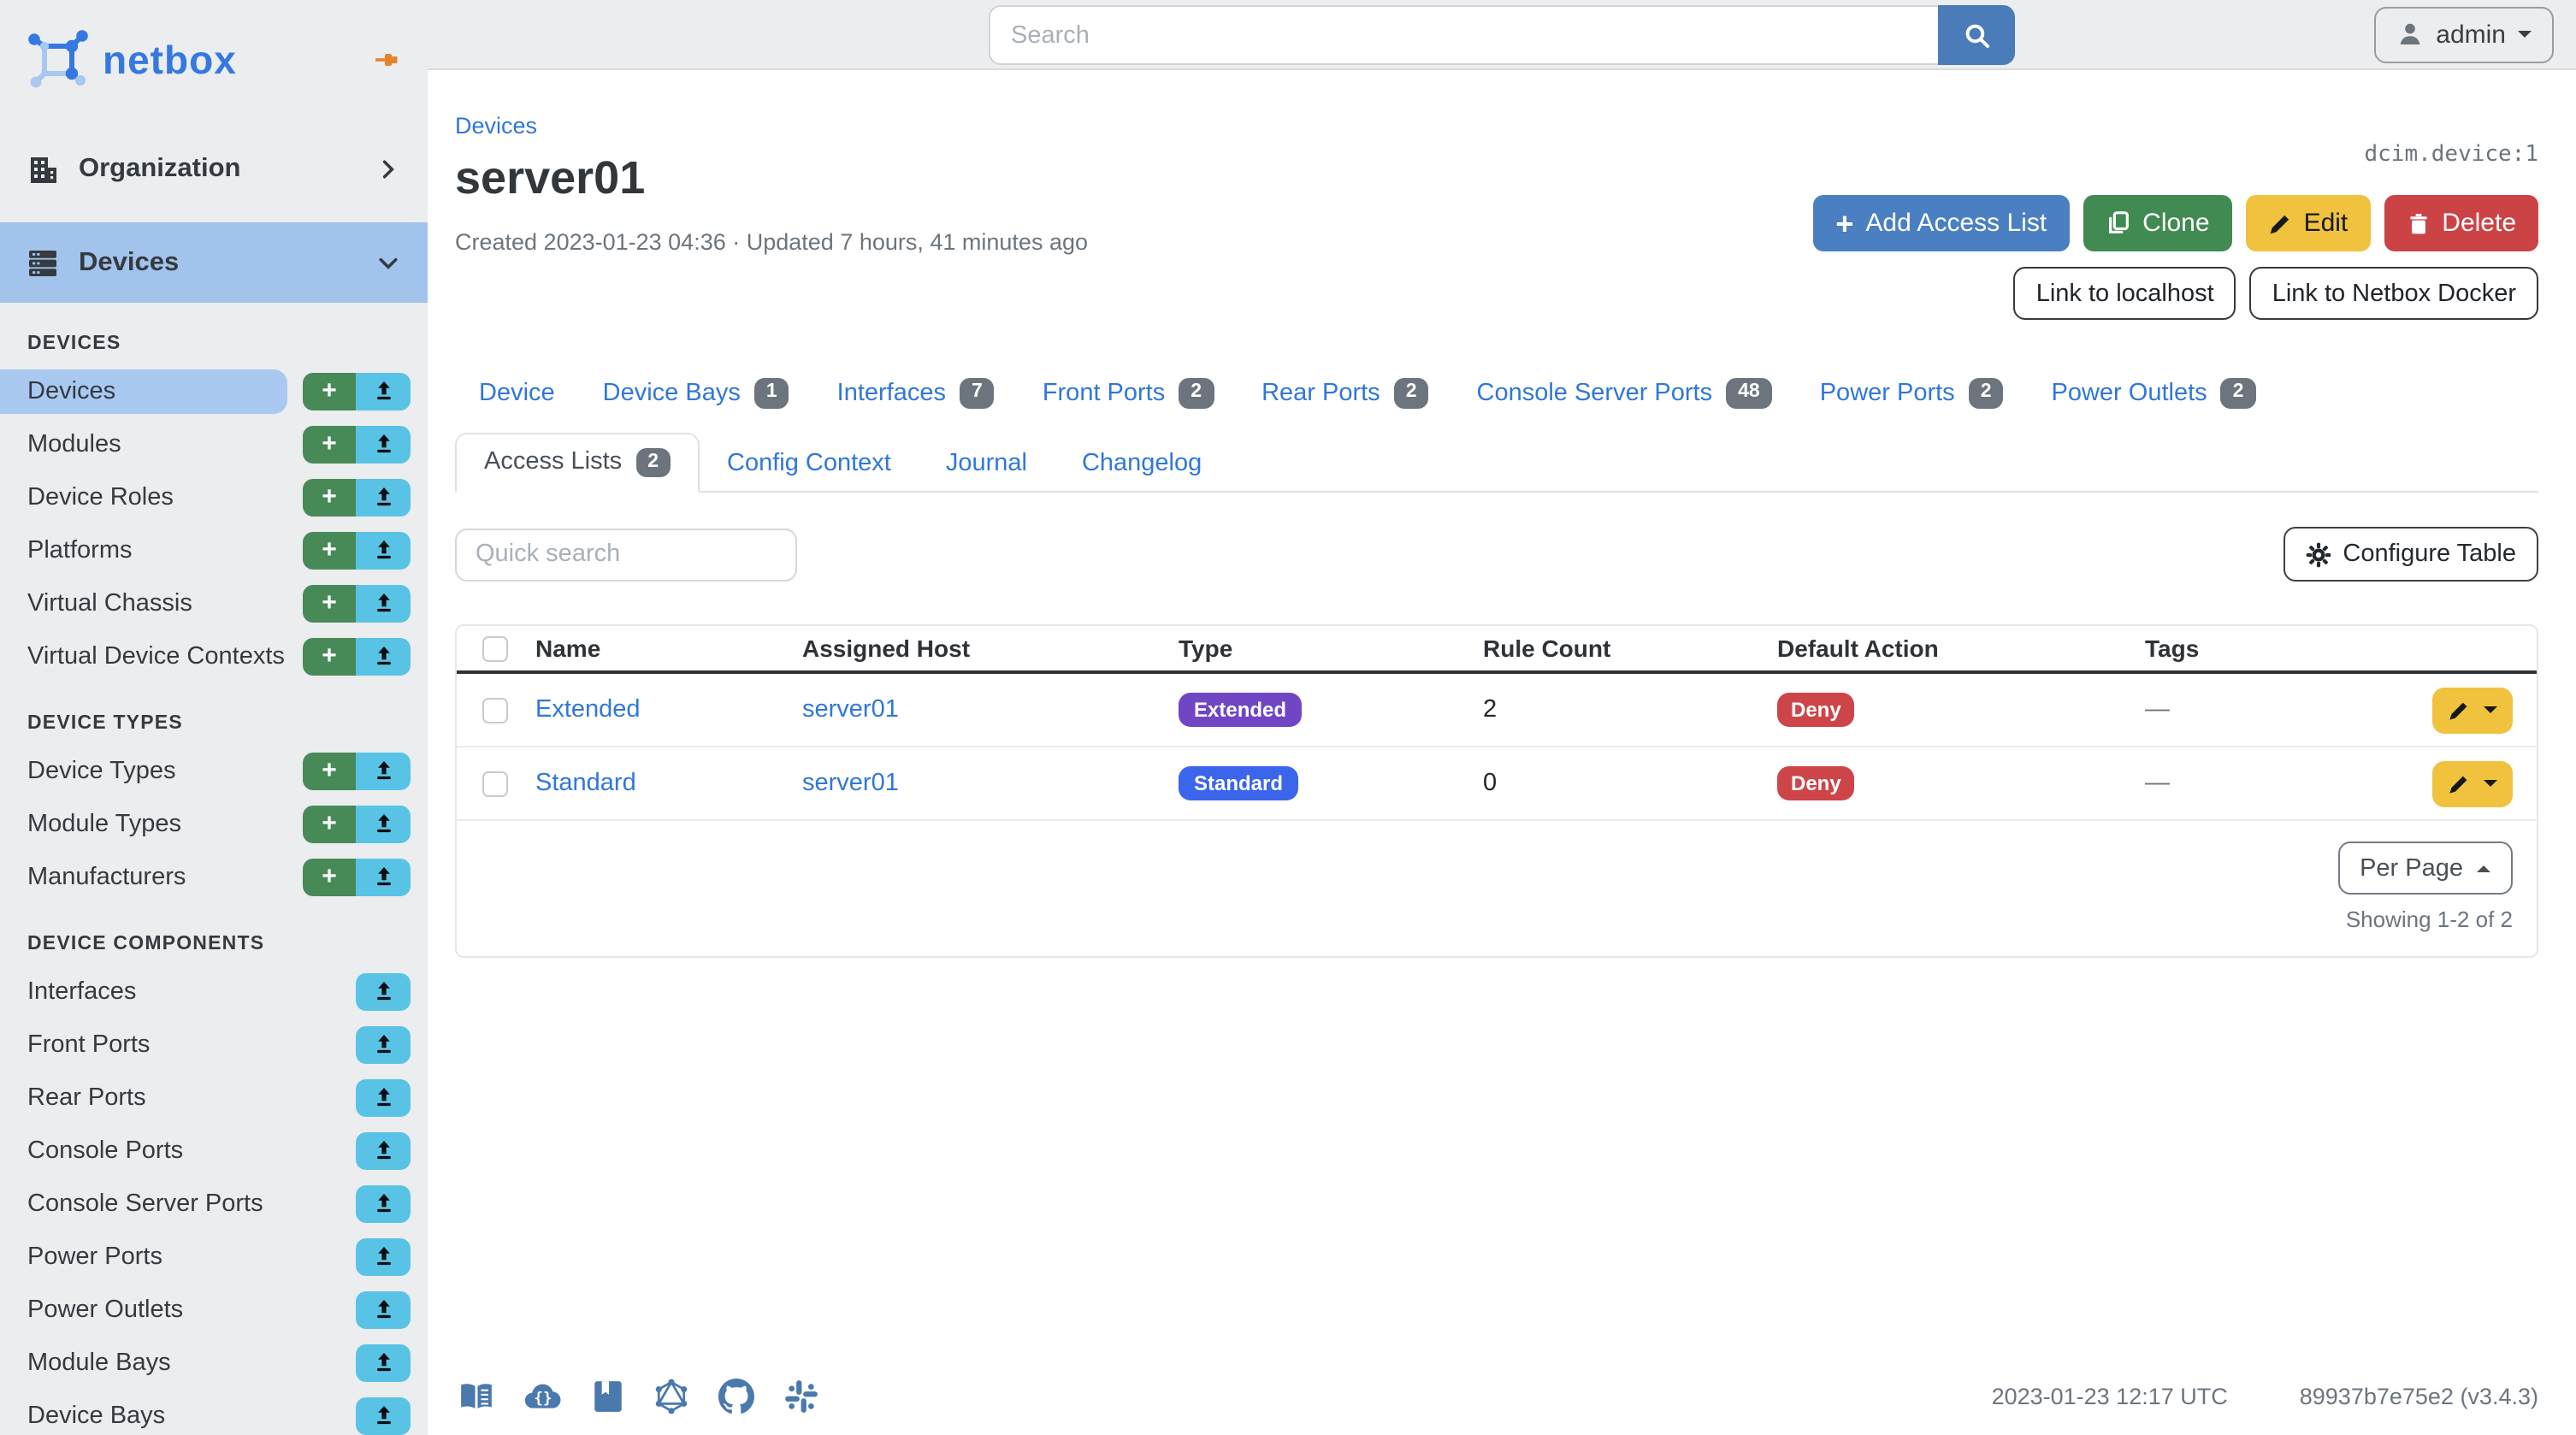 The image size is (2576, 1435). Describe the element at coordinates (2425, 868) in the screenshot. I see `per-page-button: Per Page` at that location.